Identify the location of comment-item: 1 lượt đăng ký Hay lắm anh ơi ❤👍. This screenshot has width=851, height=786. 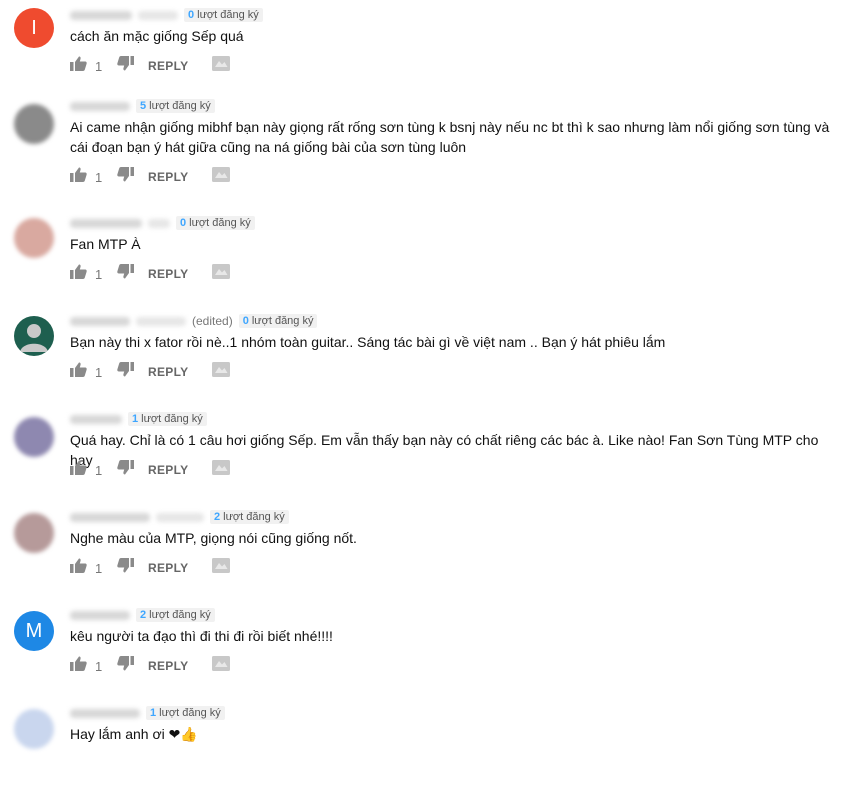
(425, 746).